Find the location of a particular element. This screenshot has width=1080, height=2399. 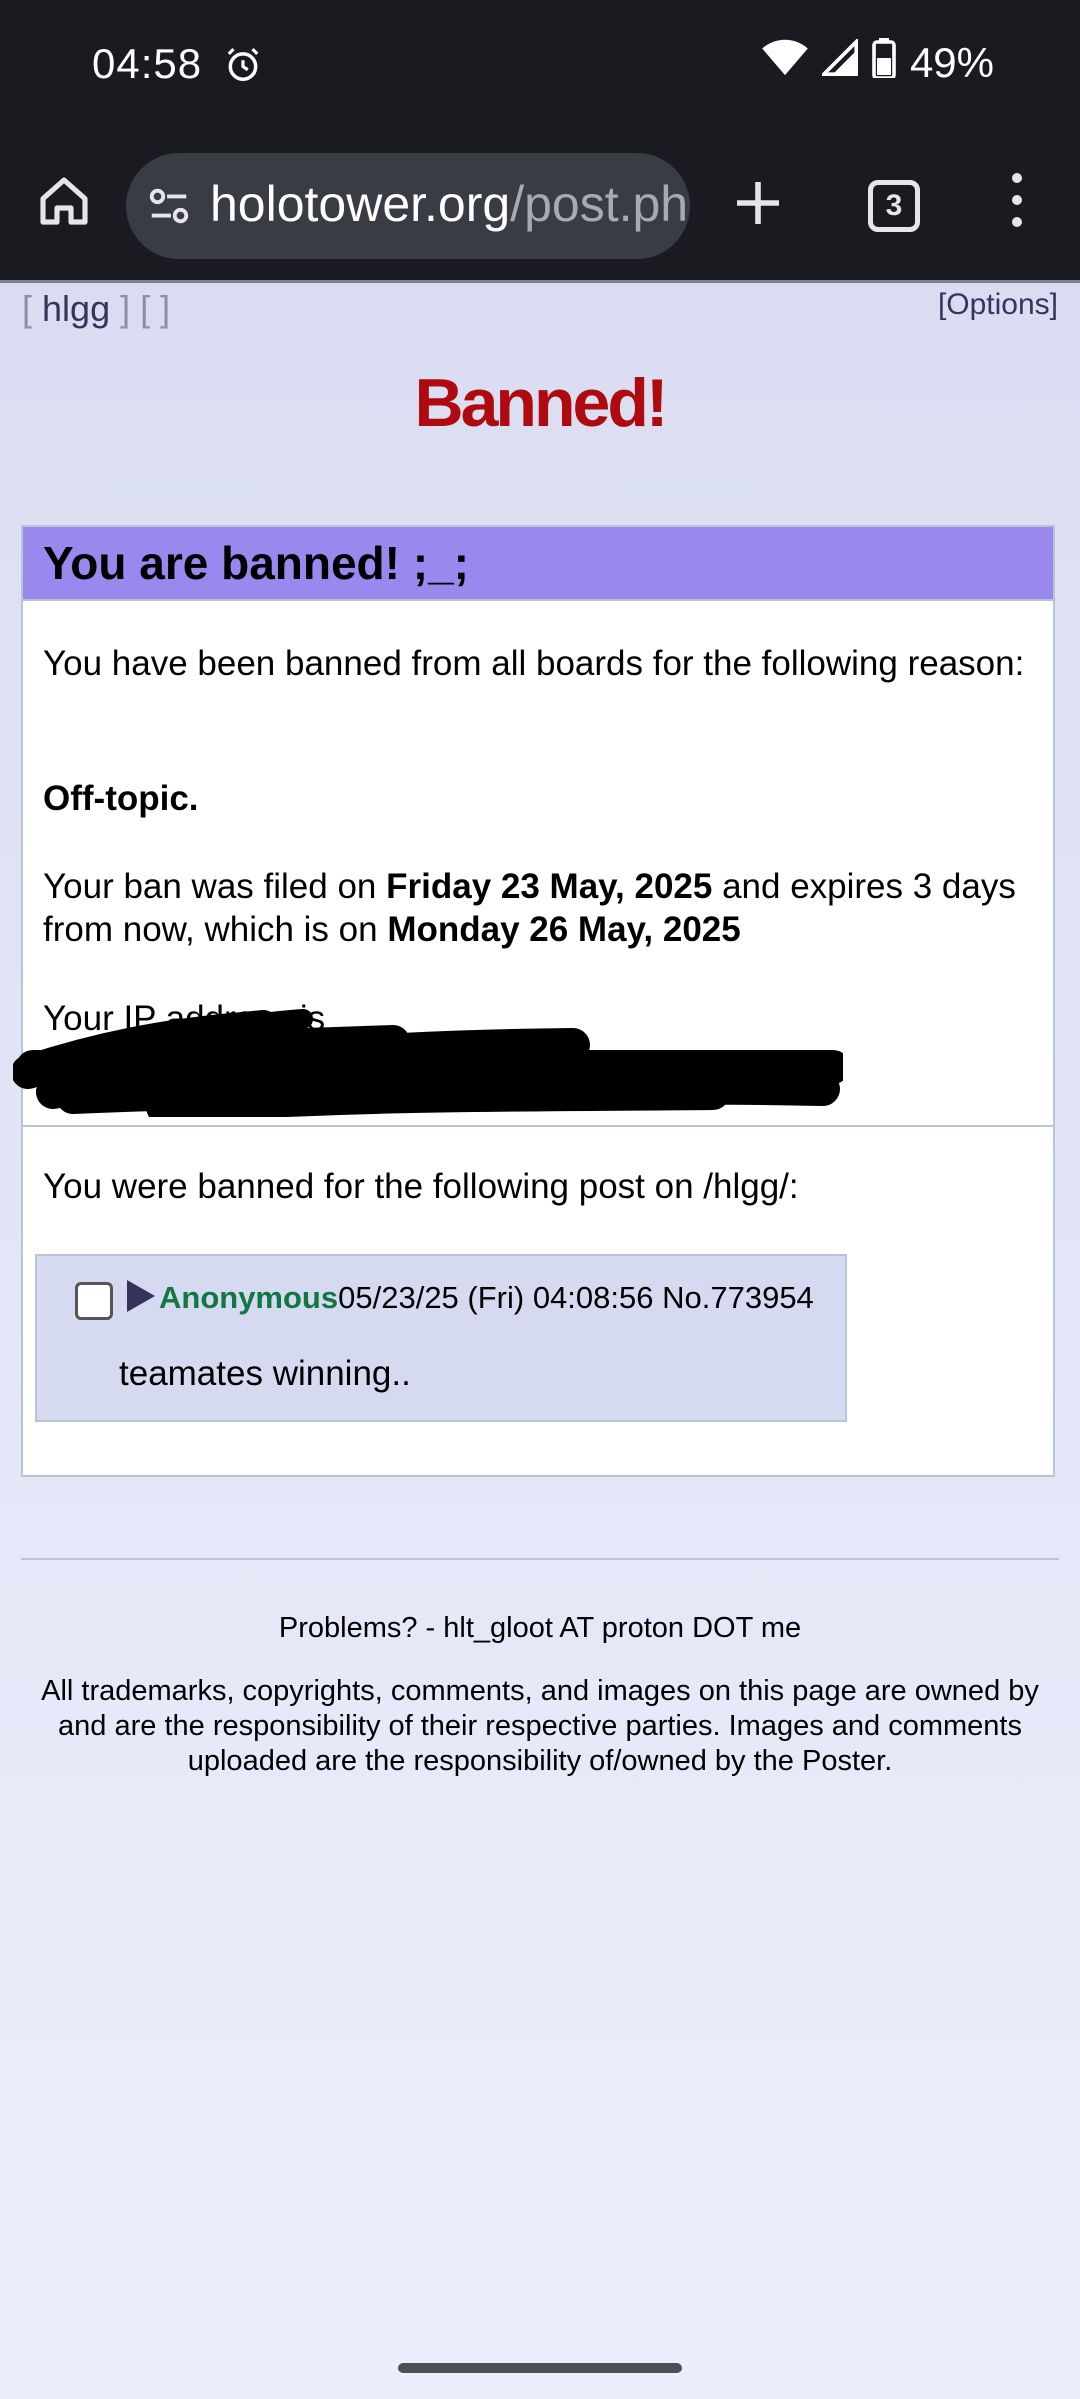

url-text: holotower.org/post.ph is located at coordinates (449, 204).